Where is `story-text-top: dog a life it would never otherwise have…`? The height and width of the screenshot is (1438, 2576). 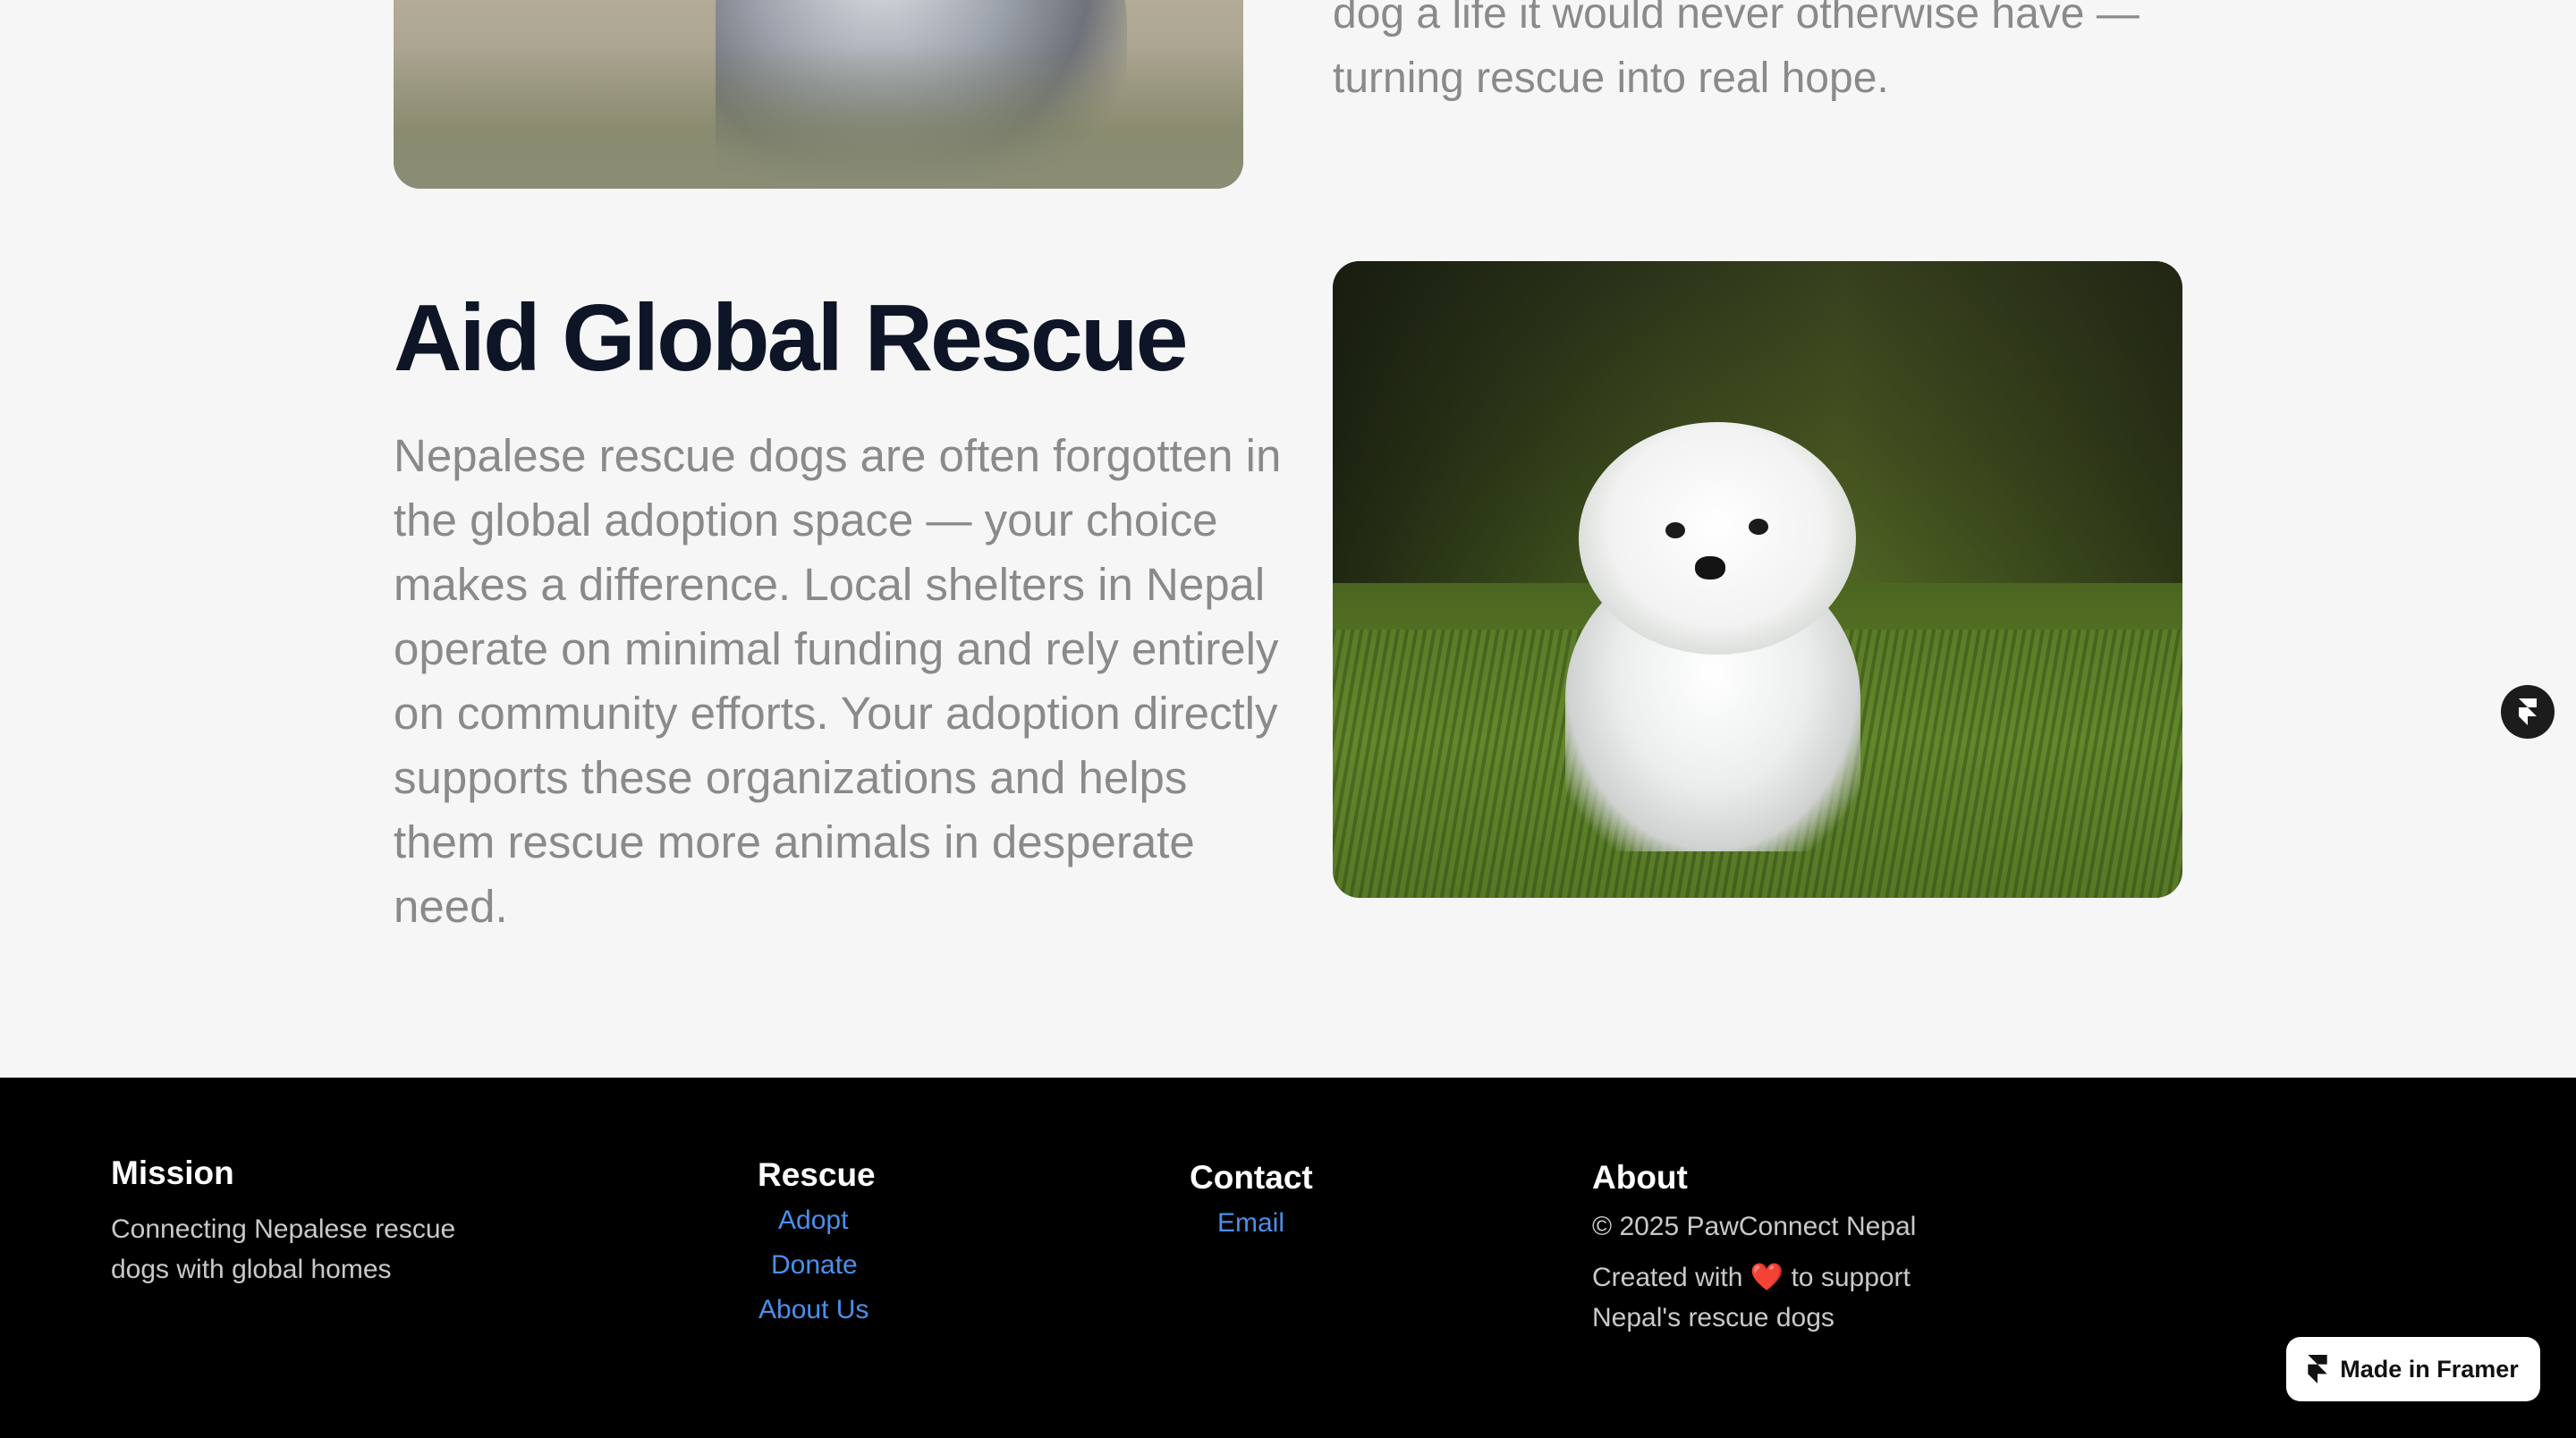
story-text-top: dog a life it would never otherwise have… is located at coordinates (1771, 55).